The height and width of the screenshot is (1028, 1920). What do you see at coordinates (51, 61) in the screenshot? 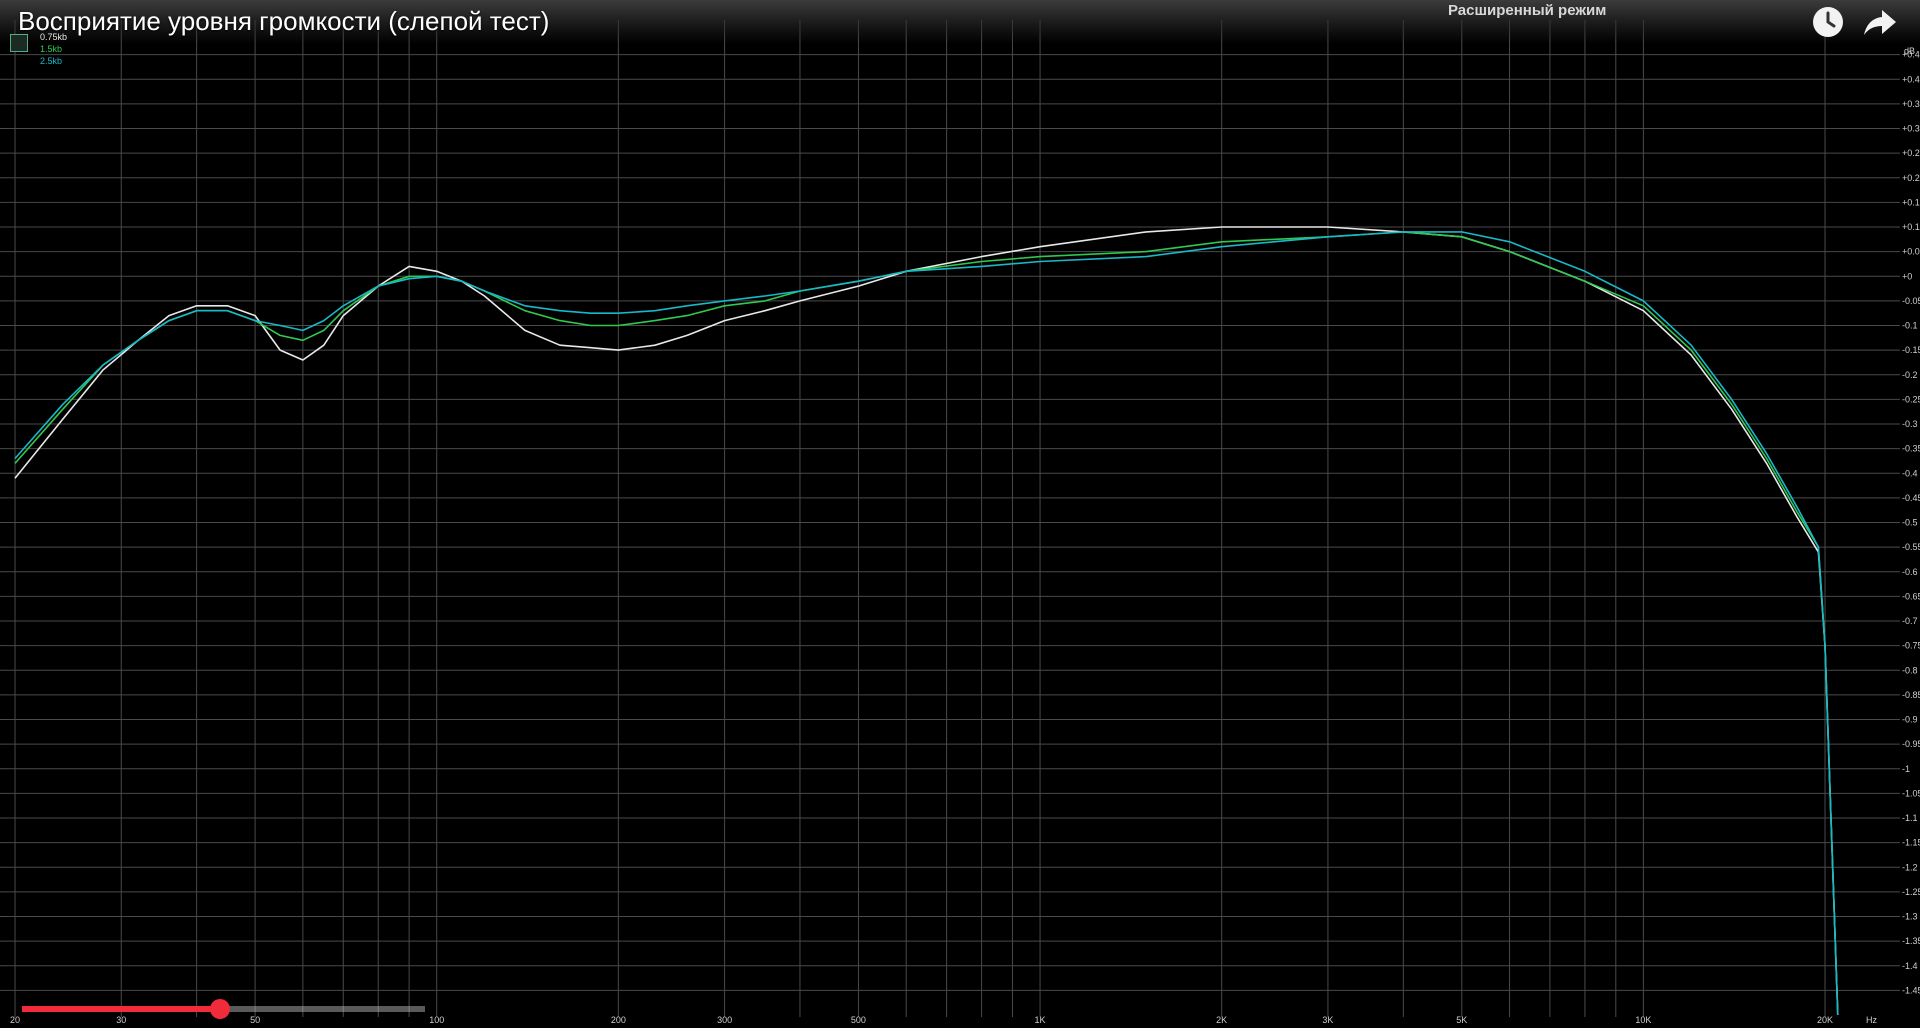
I see `legend-item: 2.5kb` at bounding box center [51, 61].